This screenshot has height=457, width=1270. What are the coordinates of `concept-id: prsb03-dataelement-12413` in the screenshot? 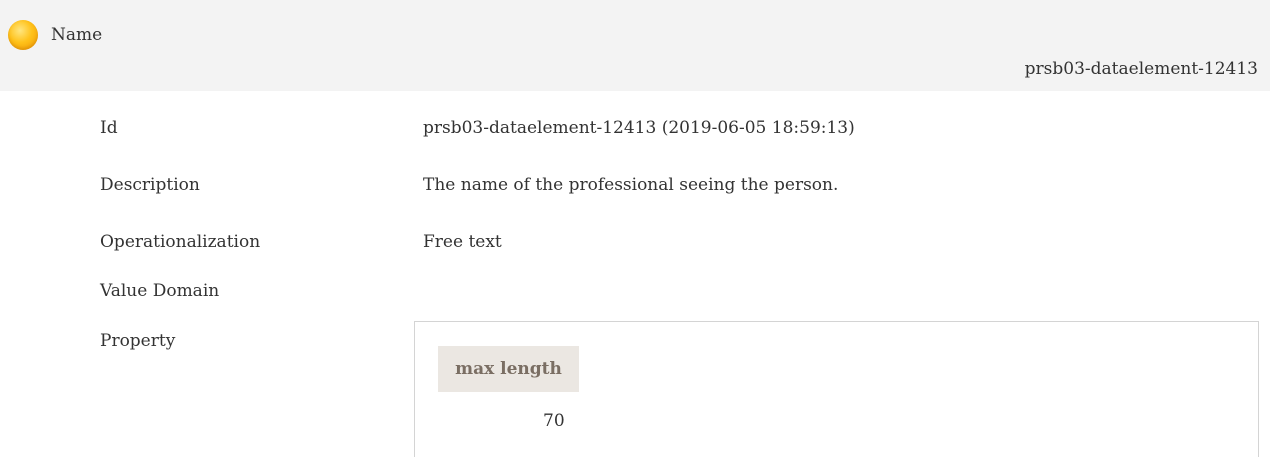 It's located at (1141, 69).